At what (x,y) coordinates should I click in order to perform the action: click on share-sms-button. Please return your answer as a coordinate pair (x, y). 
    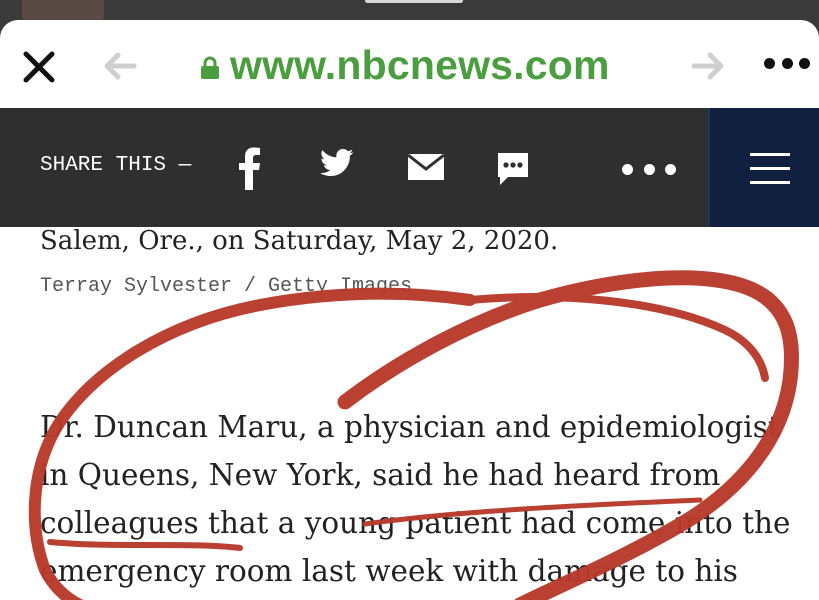
    Looking at the image, I should click on (513, 169).